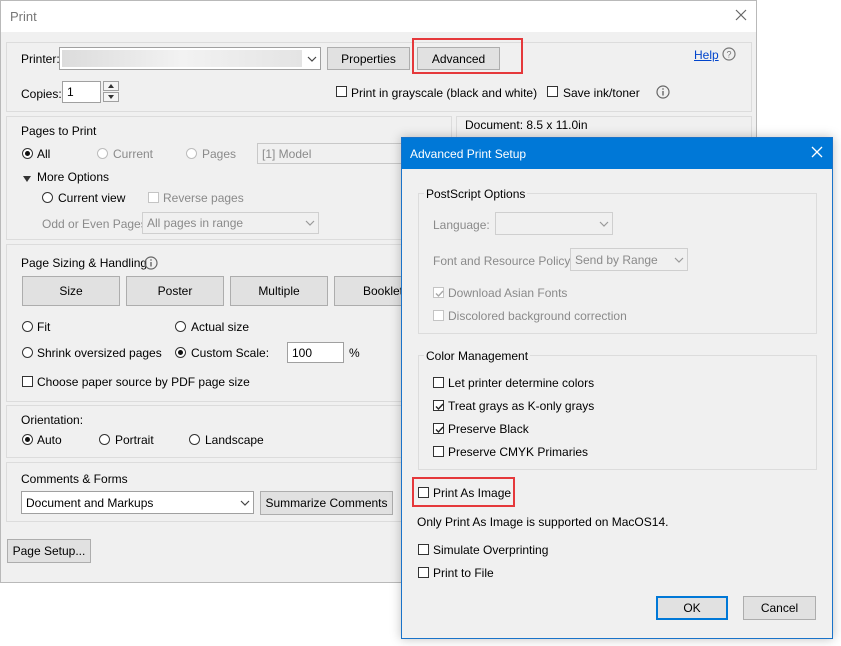 The image size is (841, 646). Describe the element at coordinates (463, 573) in the screenshot. I see `print-to-file-label: Print to File` at that location.